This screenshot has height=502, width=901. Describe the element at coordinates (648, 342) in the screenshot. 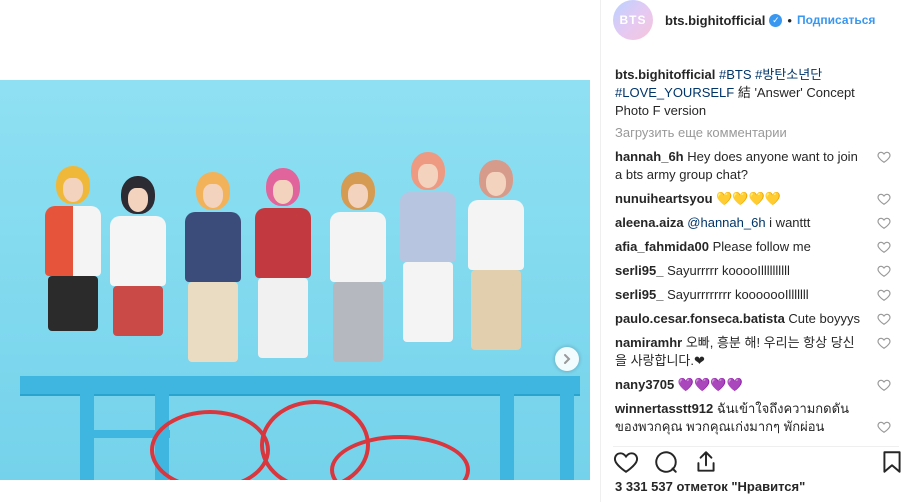

I see `comment-username: namiramhr` at that location.